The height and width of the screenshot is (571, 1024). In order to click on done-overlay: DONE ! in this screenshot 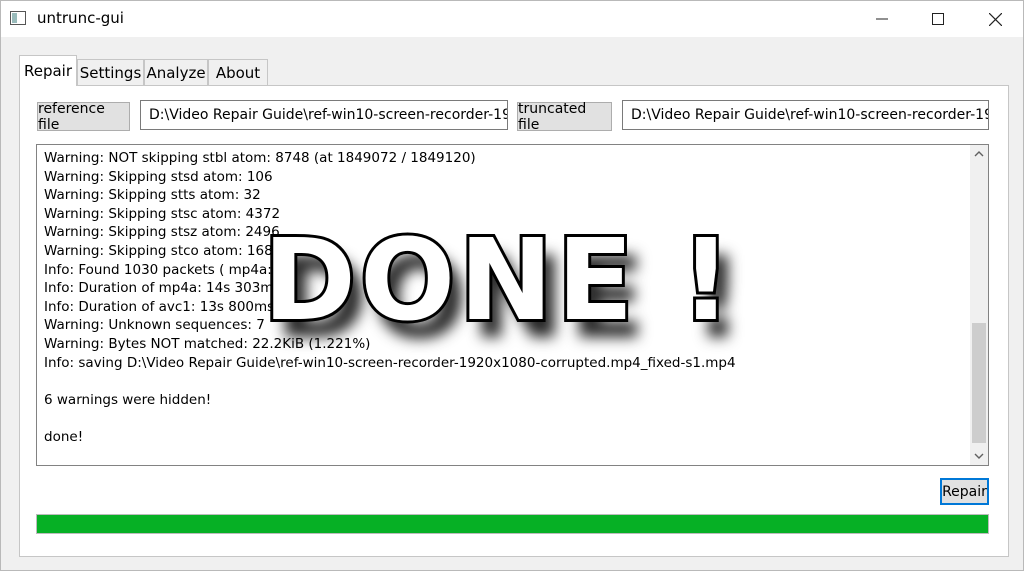, I will do `click(498, 281)`.